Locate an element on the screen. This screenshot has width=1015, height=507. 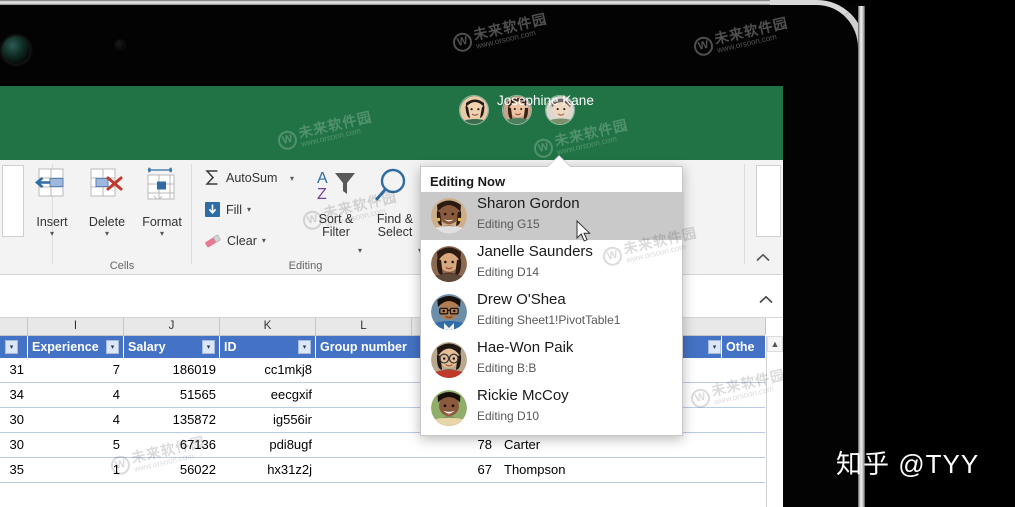
svg-text: Z is located at coordinates (322, 194).